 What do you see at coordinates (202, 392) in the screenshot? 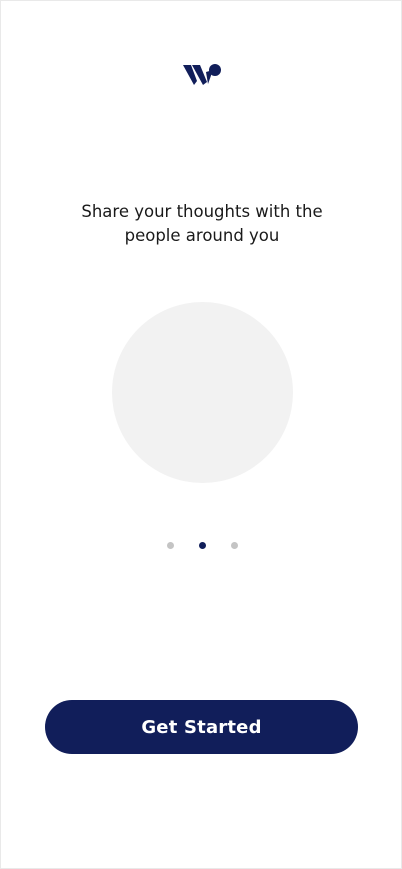
I see `onboarding-illustration` at bounding box center [202, 392].